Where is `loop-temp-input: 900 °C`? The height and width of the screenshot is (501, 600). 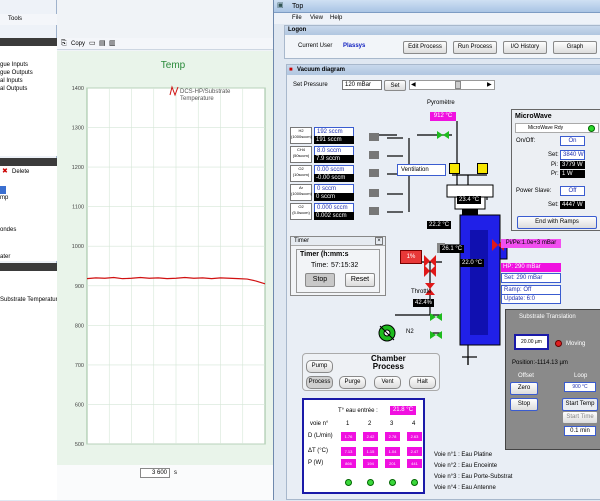 loop-temp-input: 900 °C is located at coordinates (580, 387).